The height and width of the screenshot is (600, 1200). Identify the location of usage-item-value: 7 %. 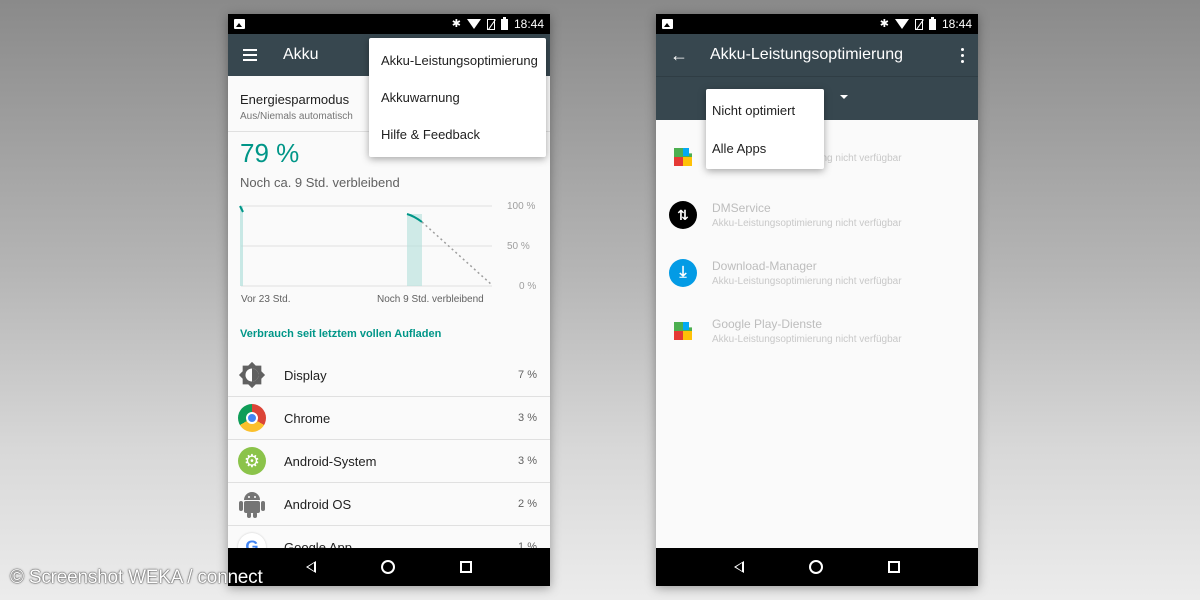
(527, 375).